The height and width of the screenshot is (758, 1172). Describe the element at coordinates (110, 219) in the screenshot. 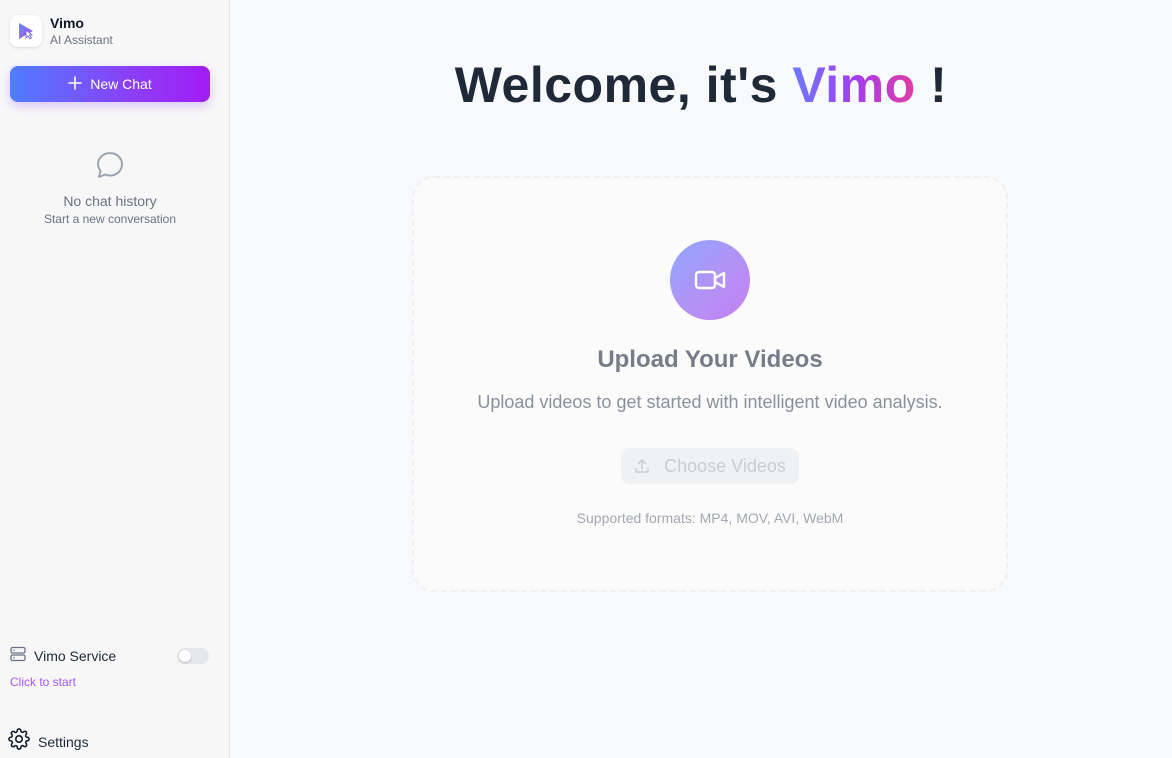

I see `empty-history-subtitle: Start a new conversation` at that location.